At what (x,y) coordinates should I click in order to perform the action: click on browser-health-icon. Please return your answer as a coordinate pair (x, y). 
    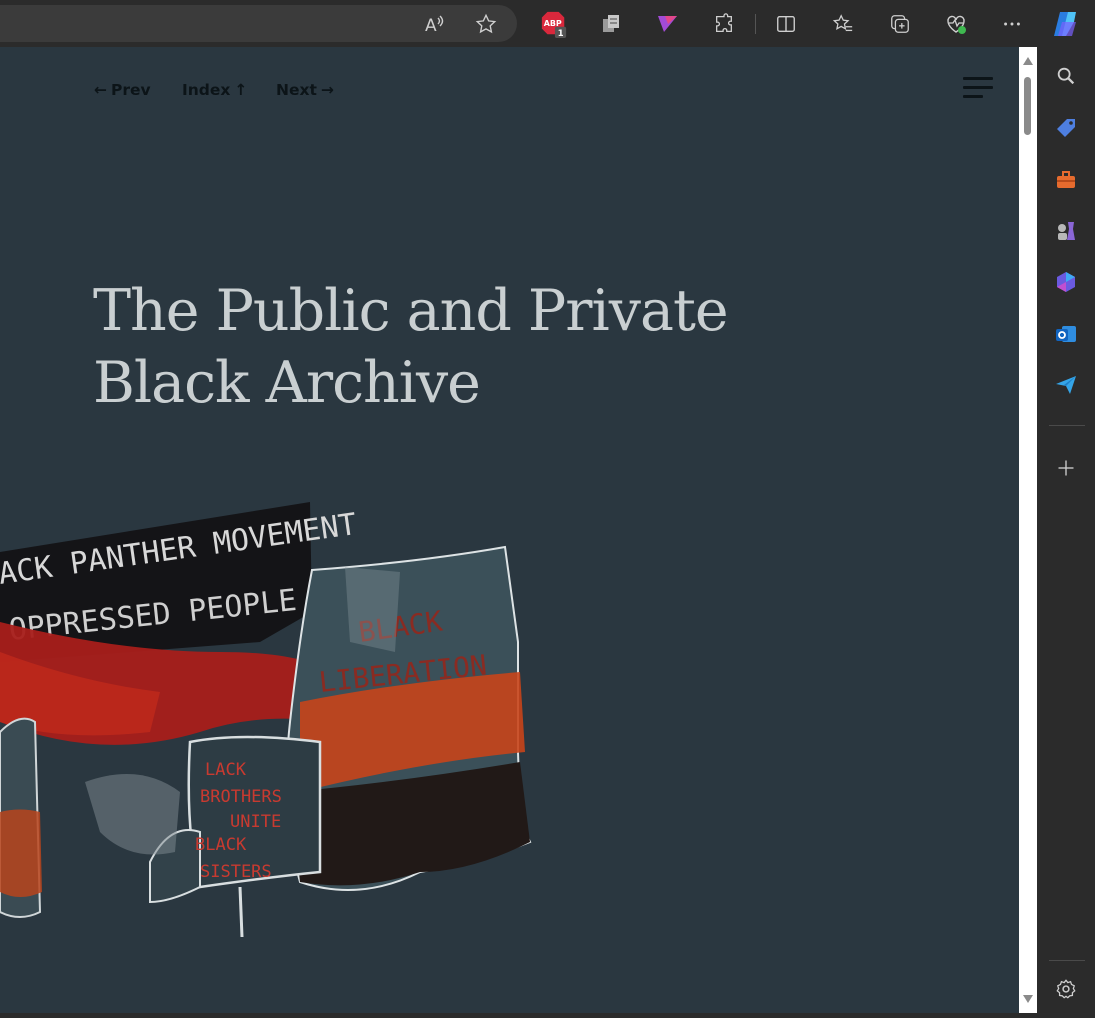
    Looking at the image, I should click on (956, 24).